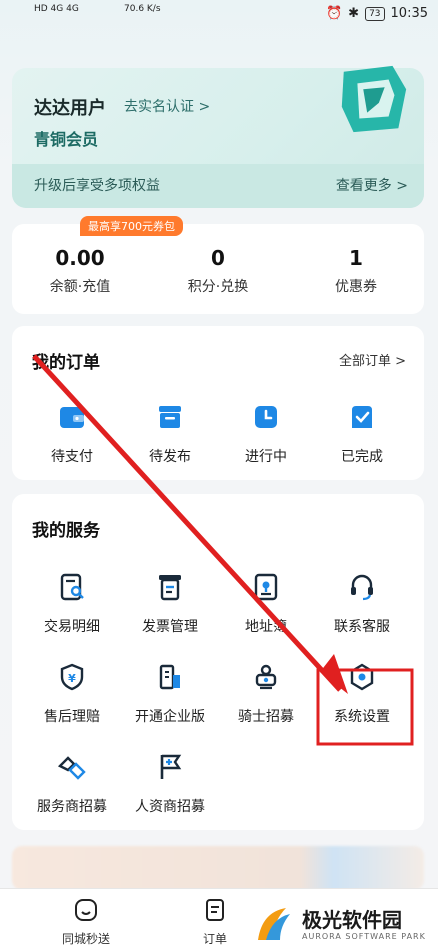 The width and height of the screenshot is (438, 949). What do you see at coordinates (86, 910) in the screenshot?
I see `smile-icon` at bounding box center [86, 910].